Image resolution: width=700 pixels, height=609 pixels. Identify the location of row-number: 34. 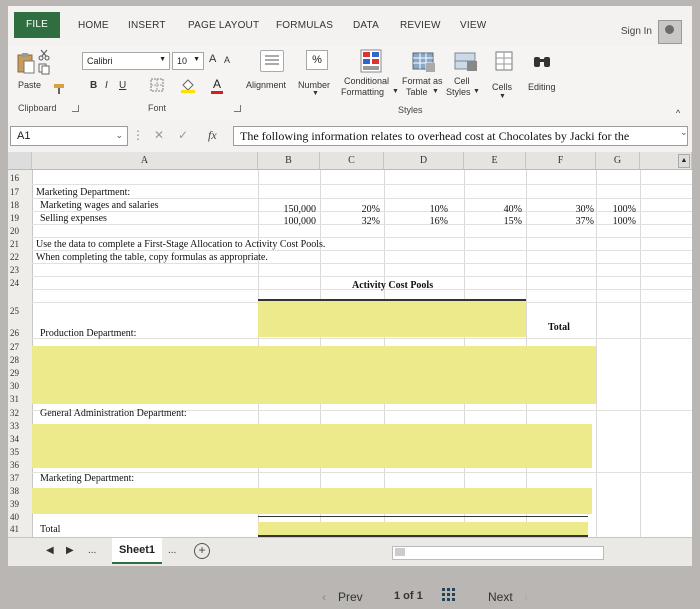
(20, 439).